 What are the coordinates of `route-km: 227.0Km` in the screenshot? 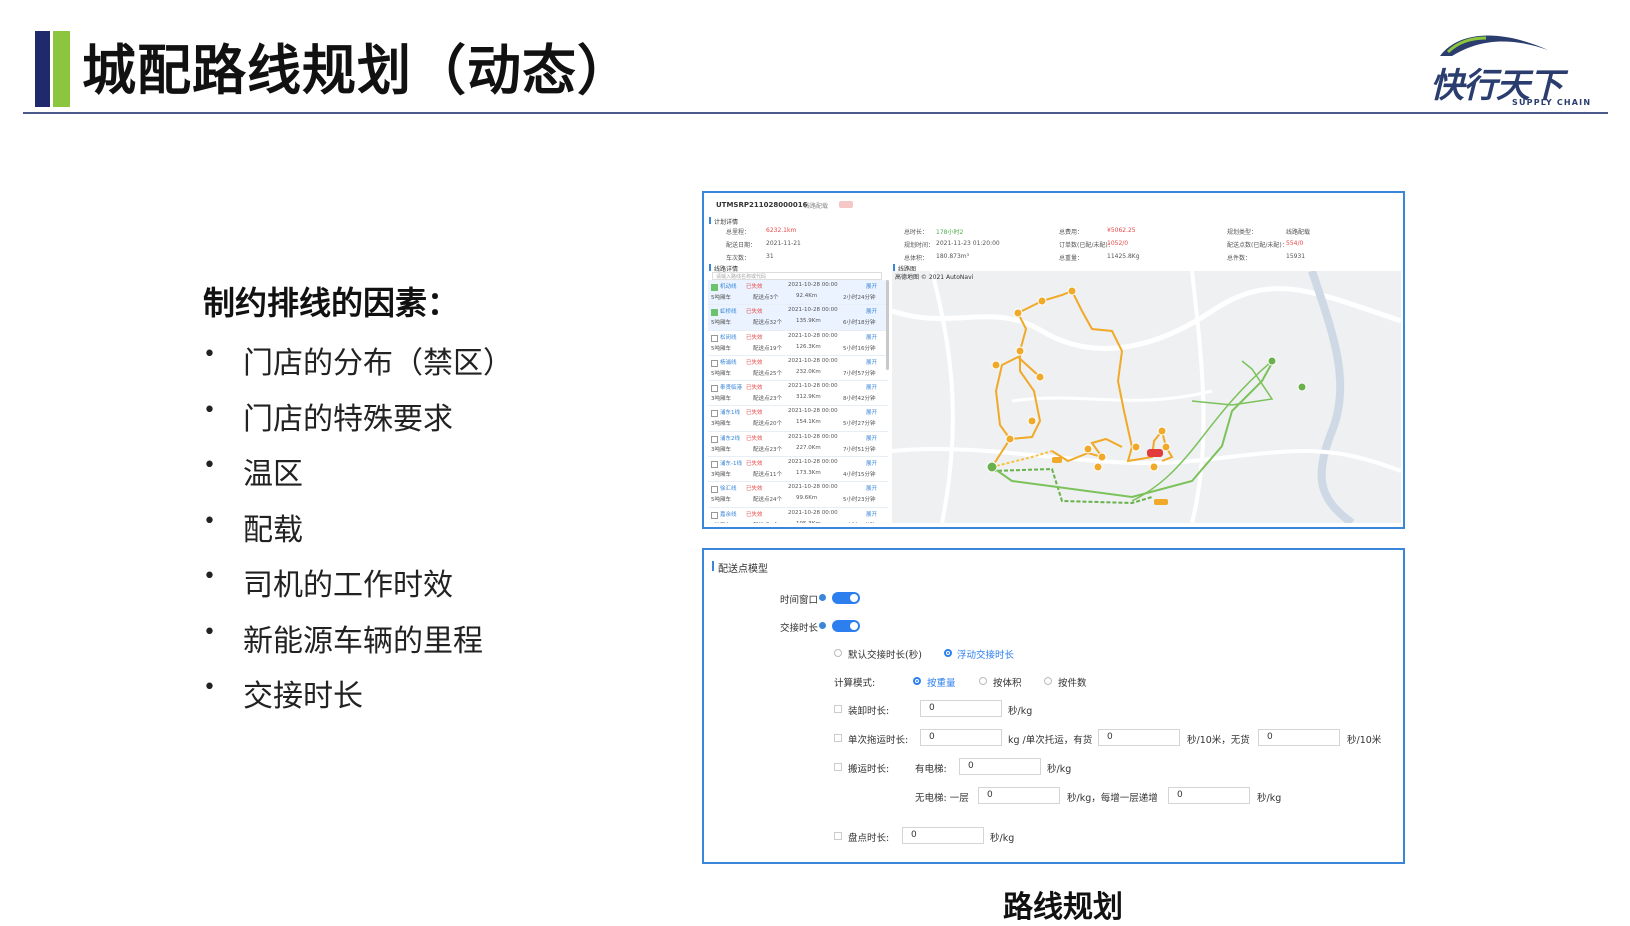 It's located at (808, 447).